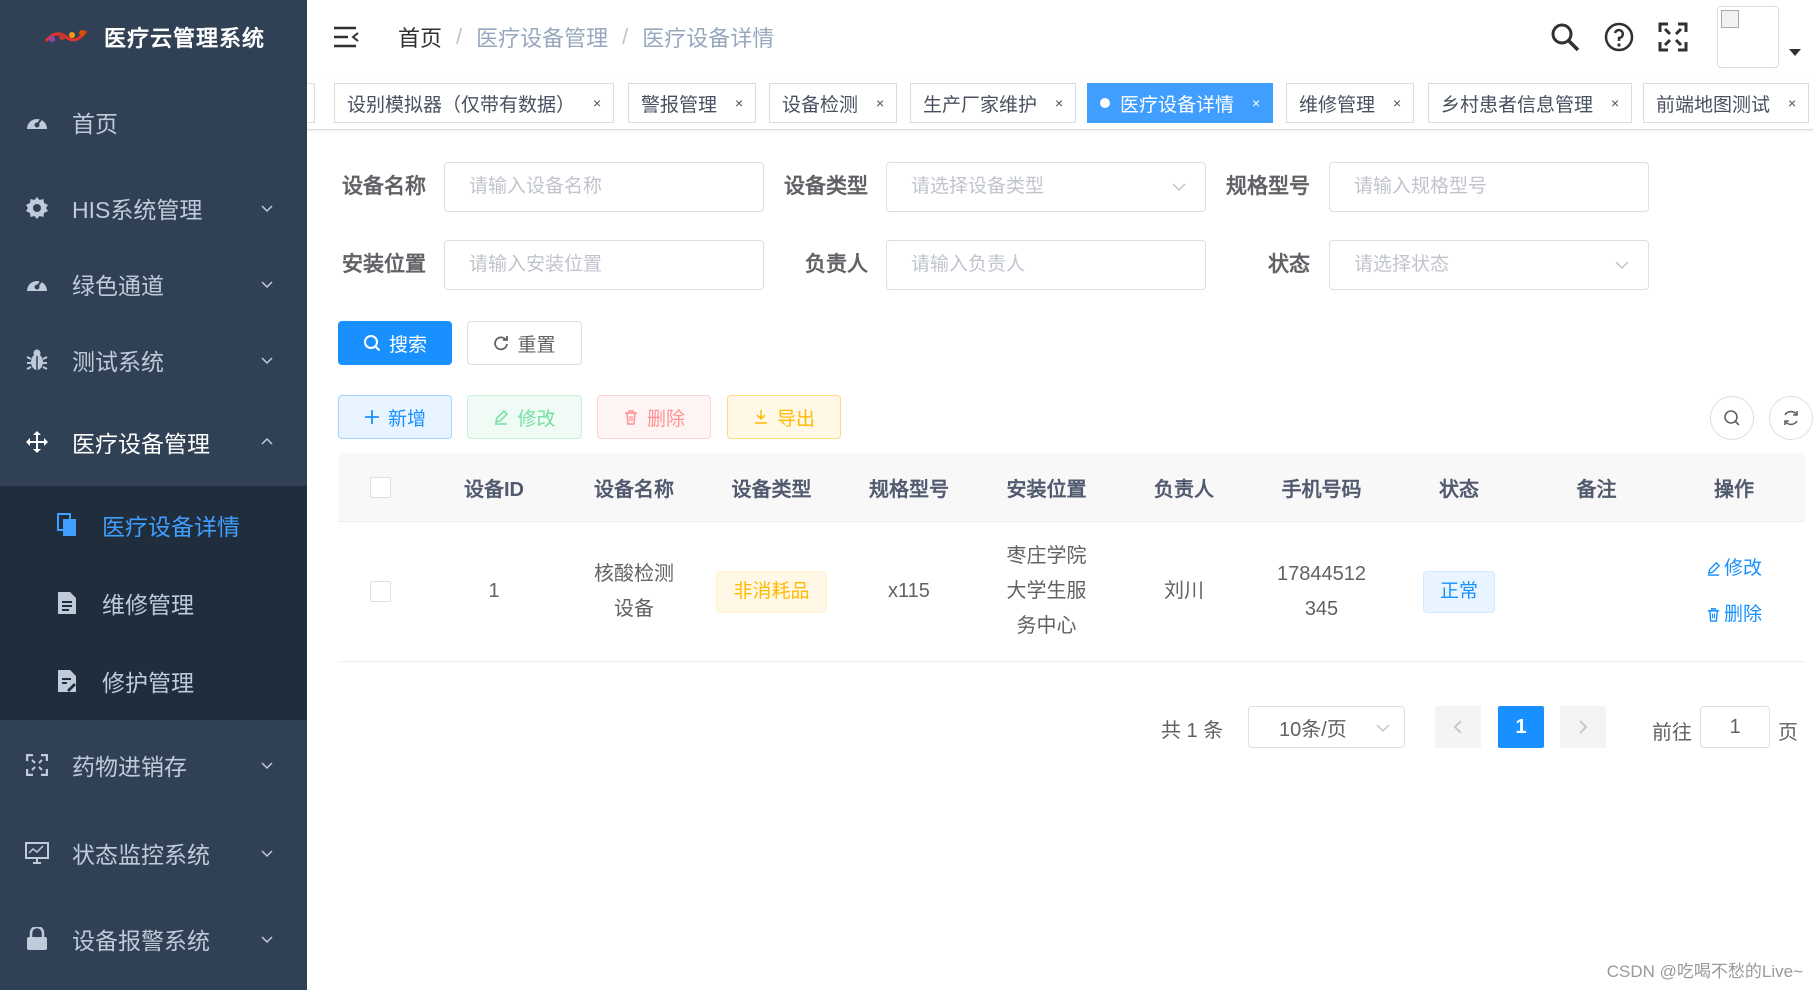 The width and height of the screenshot is (1813, 990). I want to click on export-button: 导出, so click(784, 417).